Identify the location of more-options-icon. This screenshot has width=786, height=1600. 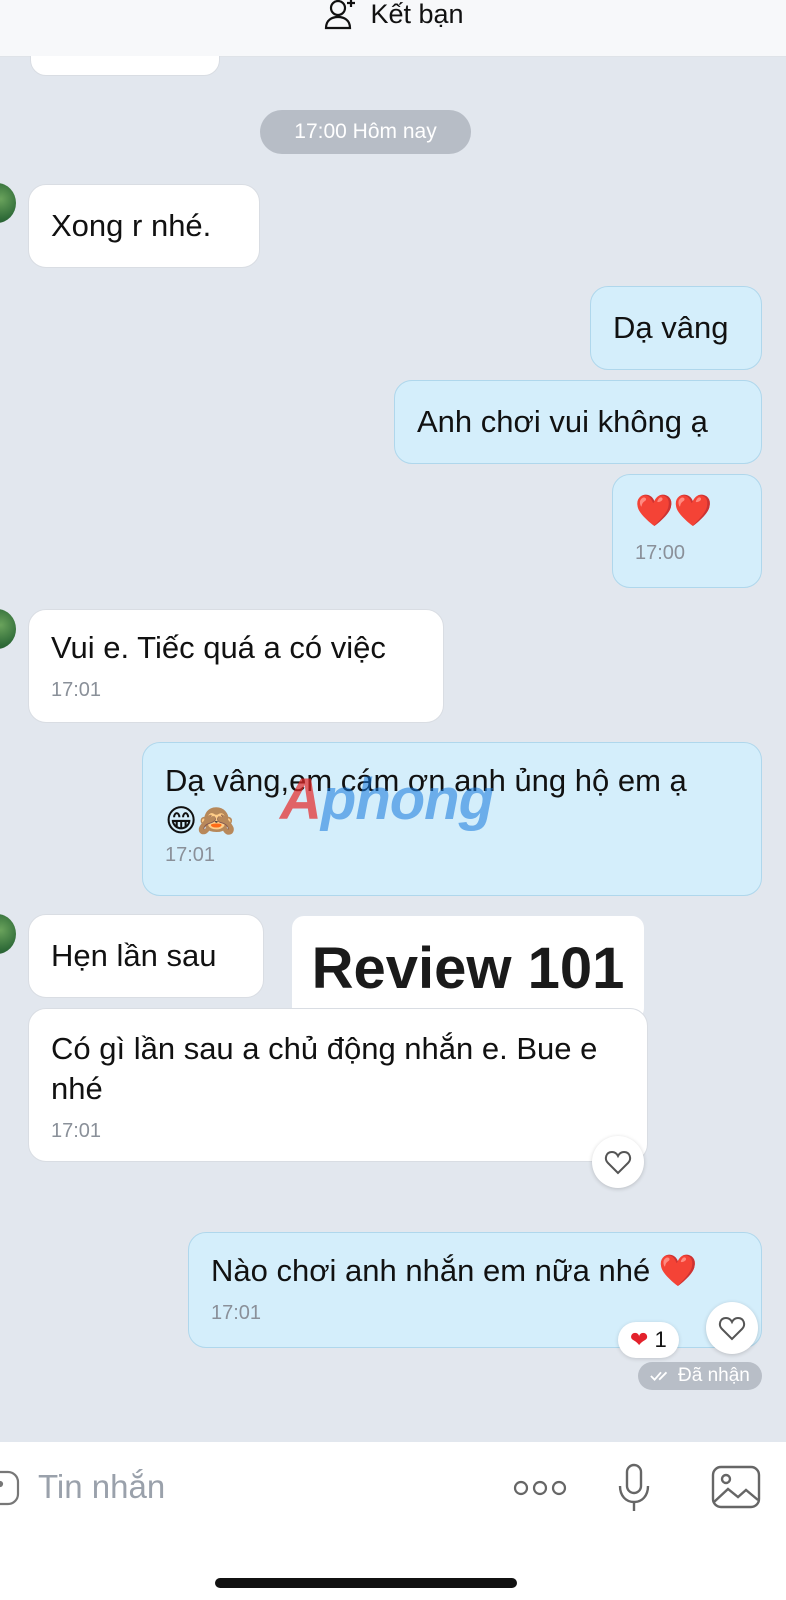
(540, 1488).